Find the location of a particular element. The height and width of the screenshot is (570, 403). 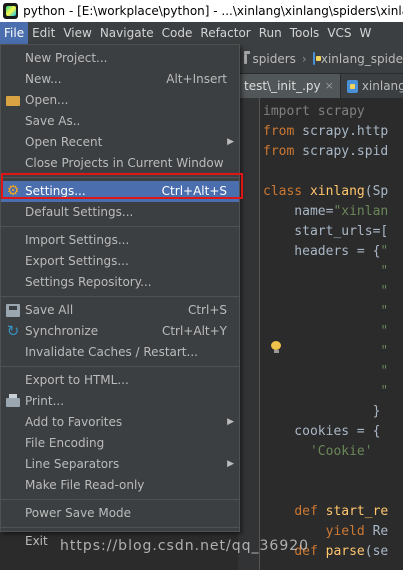

menu-item-line-separators: Line Separators ▶ is located at coordinates (120, 464).